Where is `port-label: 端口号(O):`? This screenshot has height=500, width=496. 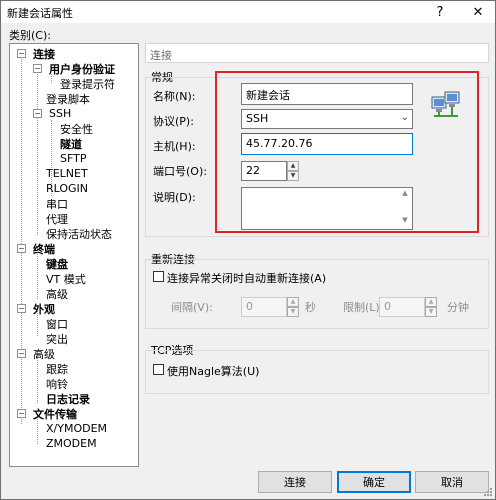
port-label: 端口号(O): is located at coordinates (180, 171).